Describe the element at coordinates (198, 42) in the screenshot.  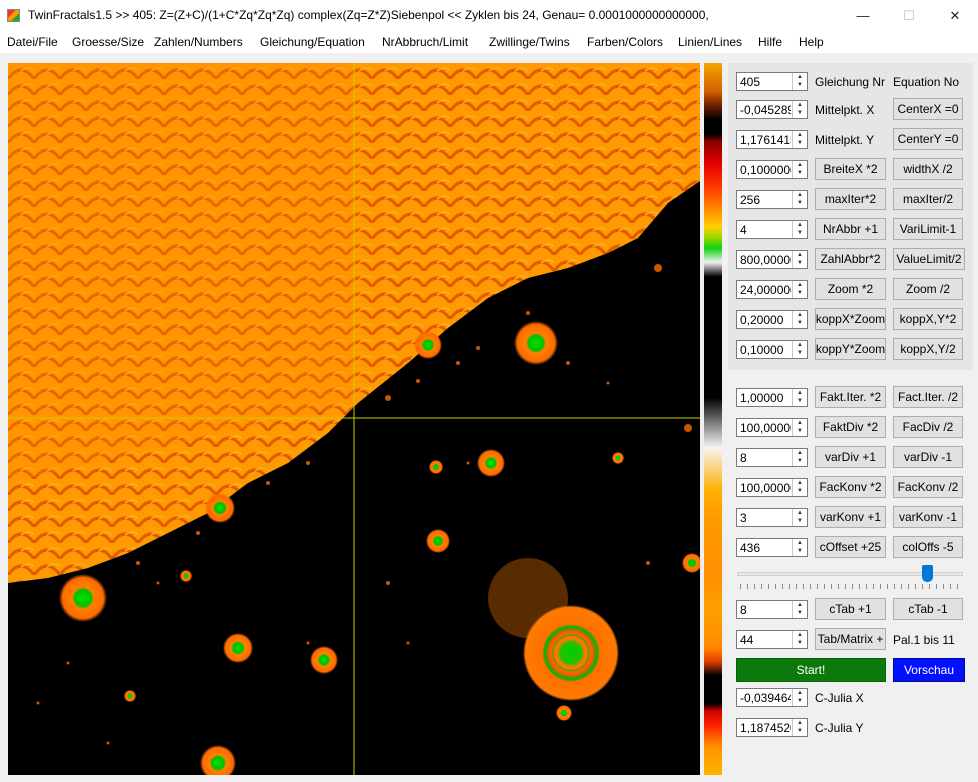
I see `menu-zahlen-numbers: Zahlen/Numbers` at that location.